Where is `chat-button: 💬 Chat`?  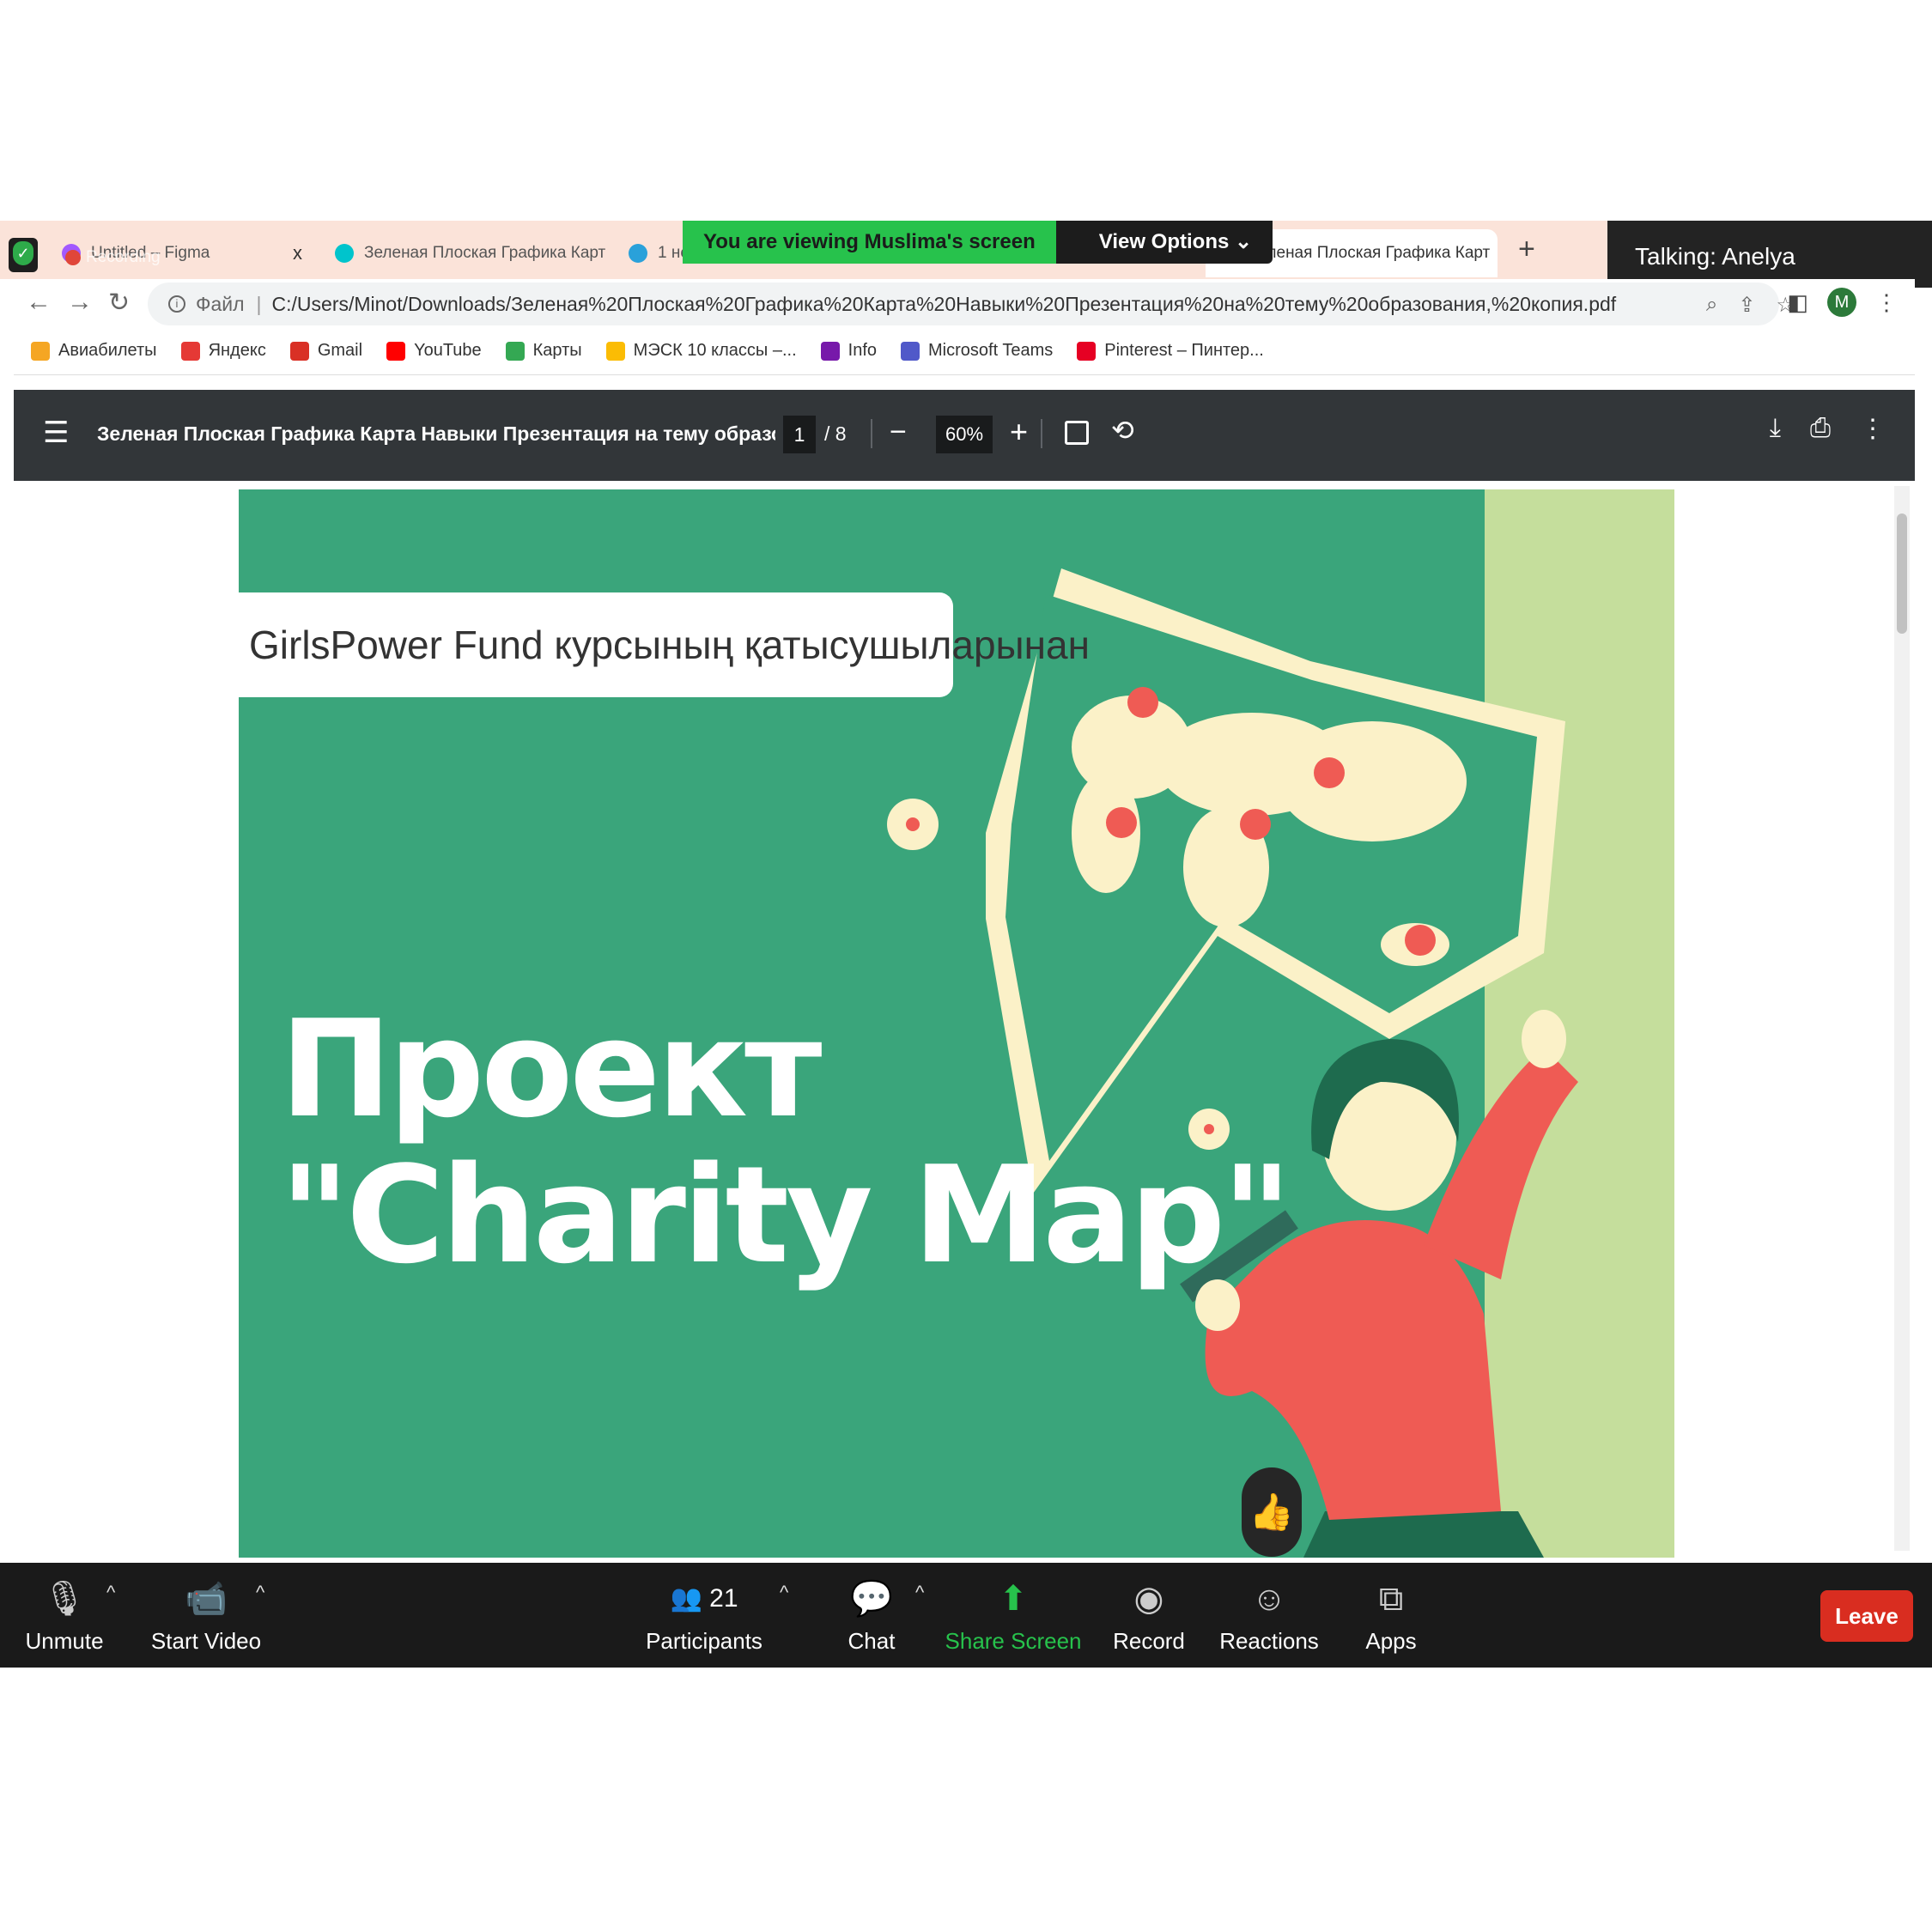 chat-button: 💬 Chat is located at coordinates (872, 1616).